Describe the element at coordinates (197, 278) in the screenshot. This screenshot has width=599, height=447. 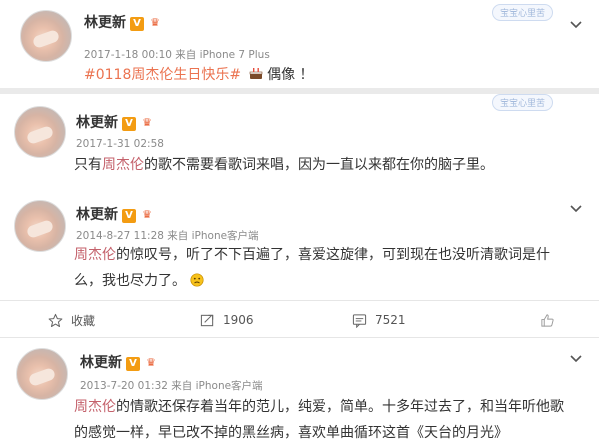
I see `sad-face-emoji-icon` at that location.